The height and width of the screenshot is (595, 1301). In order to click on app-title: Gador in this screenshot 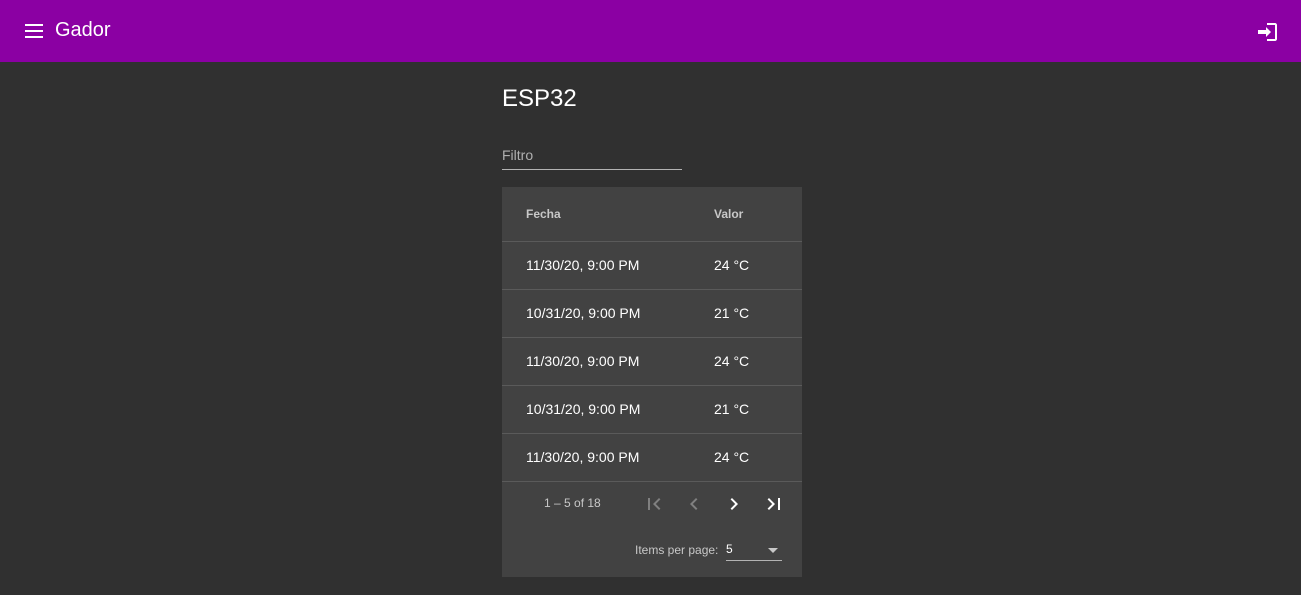, I will do `click(83, 30)`.